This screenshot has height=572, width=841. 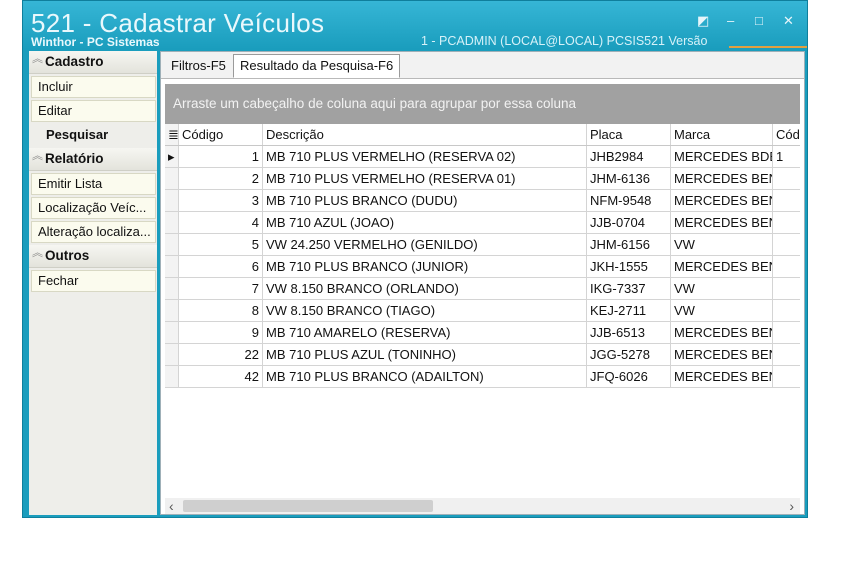 What do you see at coordinates (198, 66) in the screenshot?
I see `tab-filtros: Filtros-F5` at bounding box center [198, 66].